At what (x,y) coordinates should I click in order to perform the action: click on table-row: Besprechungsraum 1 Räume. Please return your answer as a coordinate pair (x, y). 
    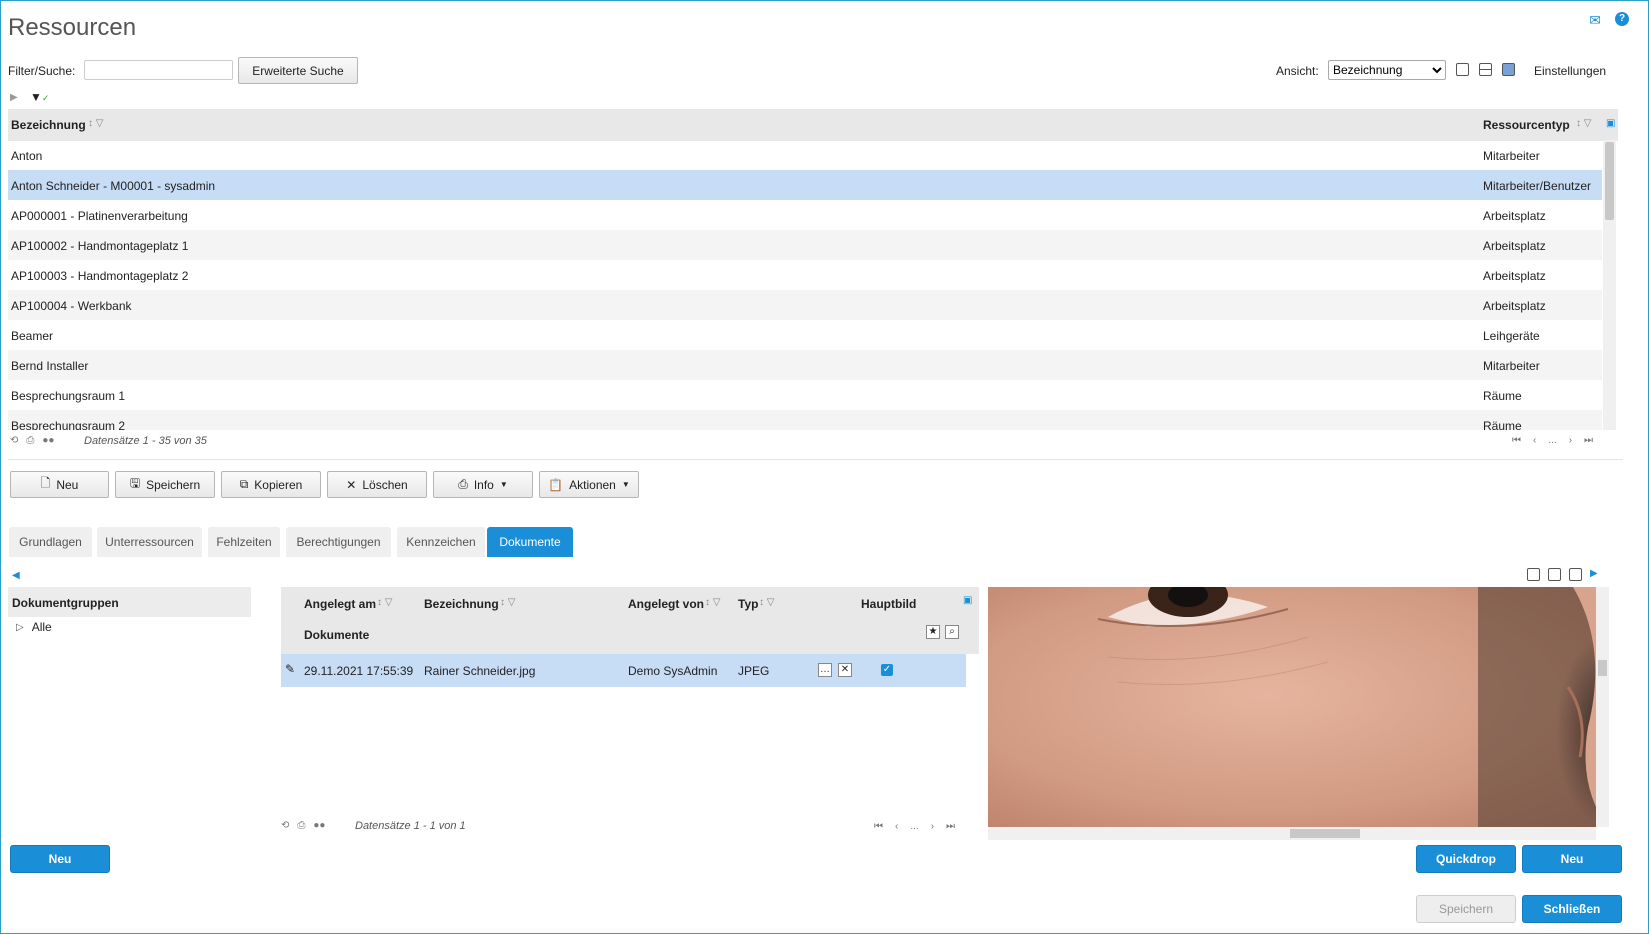
    Looking at the image, I should click on (805, 395).